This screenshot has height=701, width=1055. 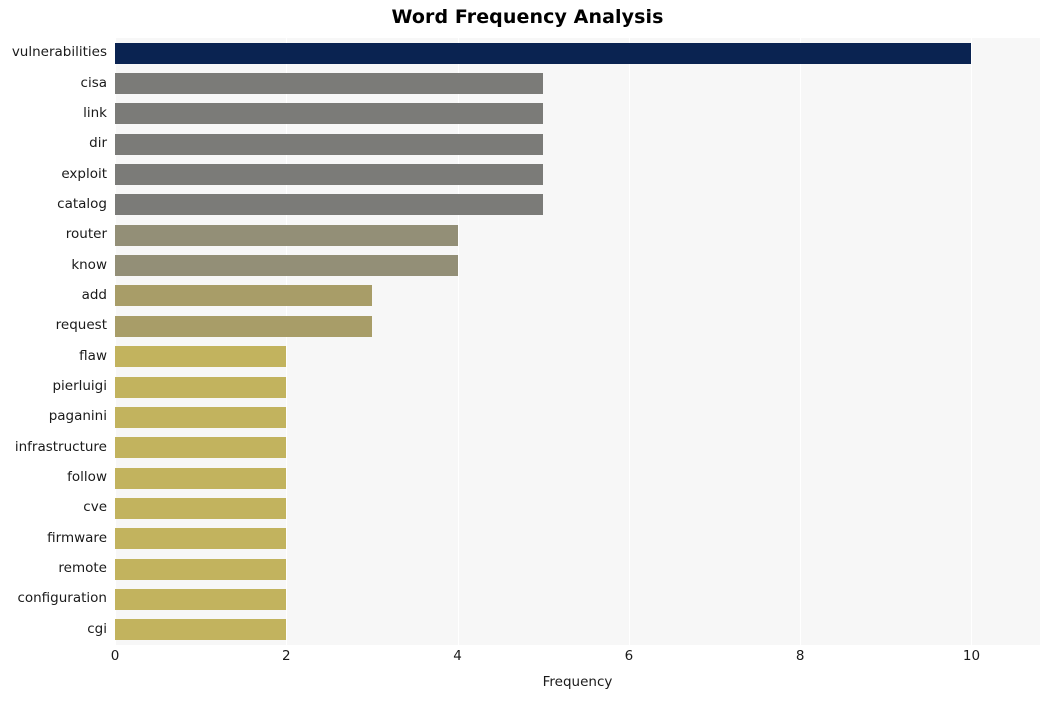 I want to click on y-tick-label-remote: remote, so click(x=82, y=568).